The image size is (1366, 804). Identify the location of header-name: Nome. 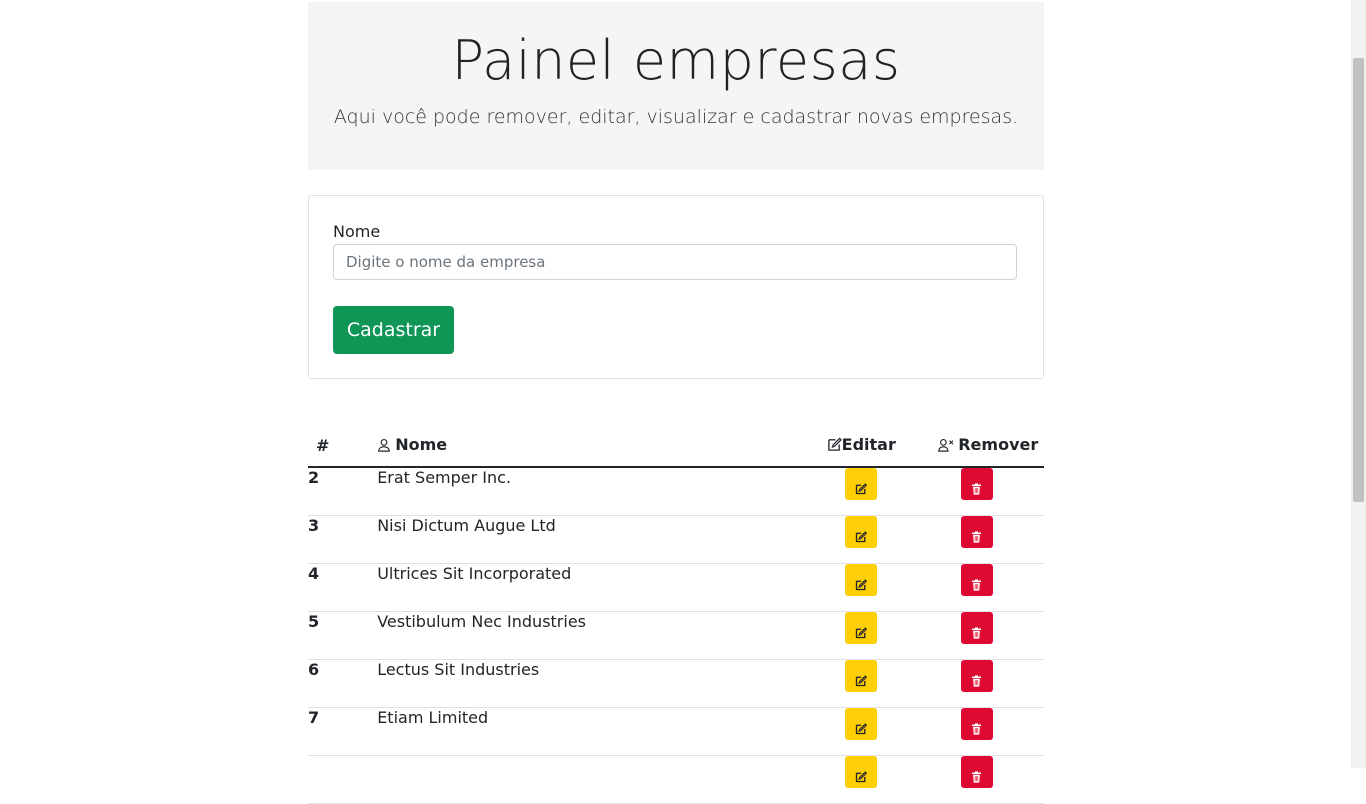
(583, 446).